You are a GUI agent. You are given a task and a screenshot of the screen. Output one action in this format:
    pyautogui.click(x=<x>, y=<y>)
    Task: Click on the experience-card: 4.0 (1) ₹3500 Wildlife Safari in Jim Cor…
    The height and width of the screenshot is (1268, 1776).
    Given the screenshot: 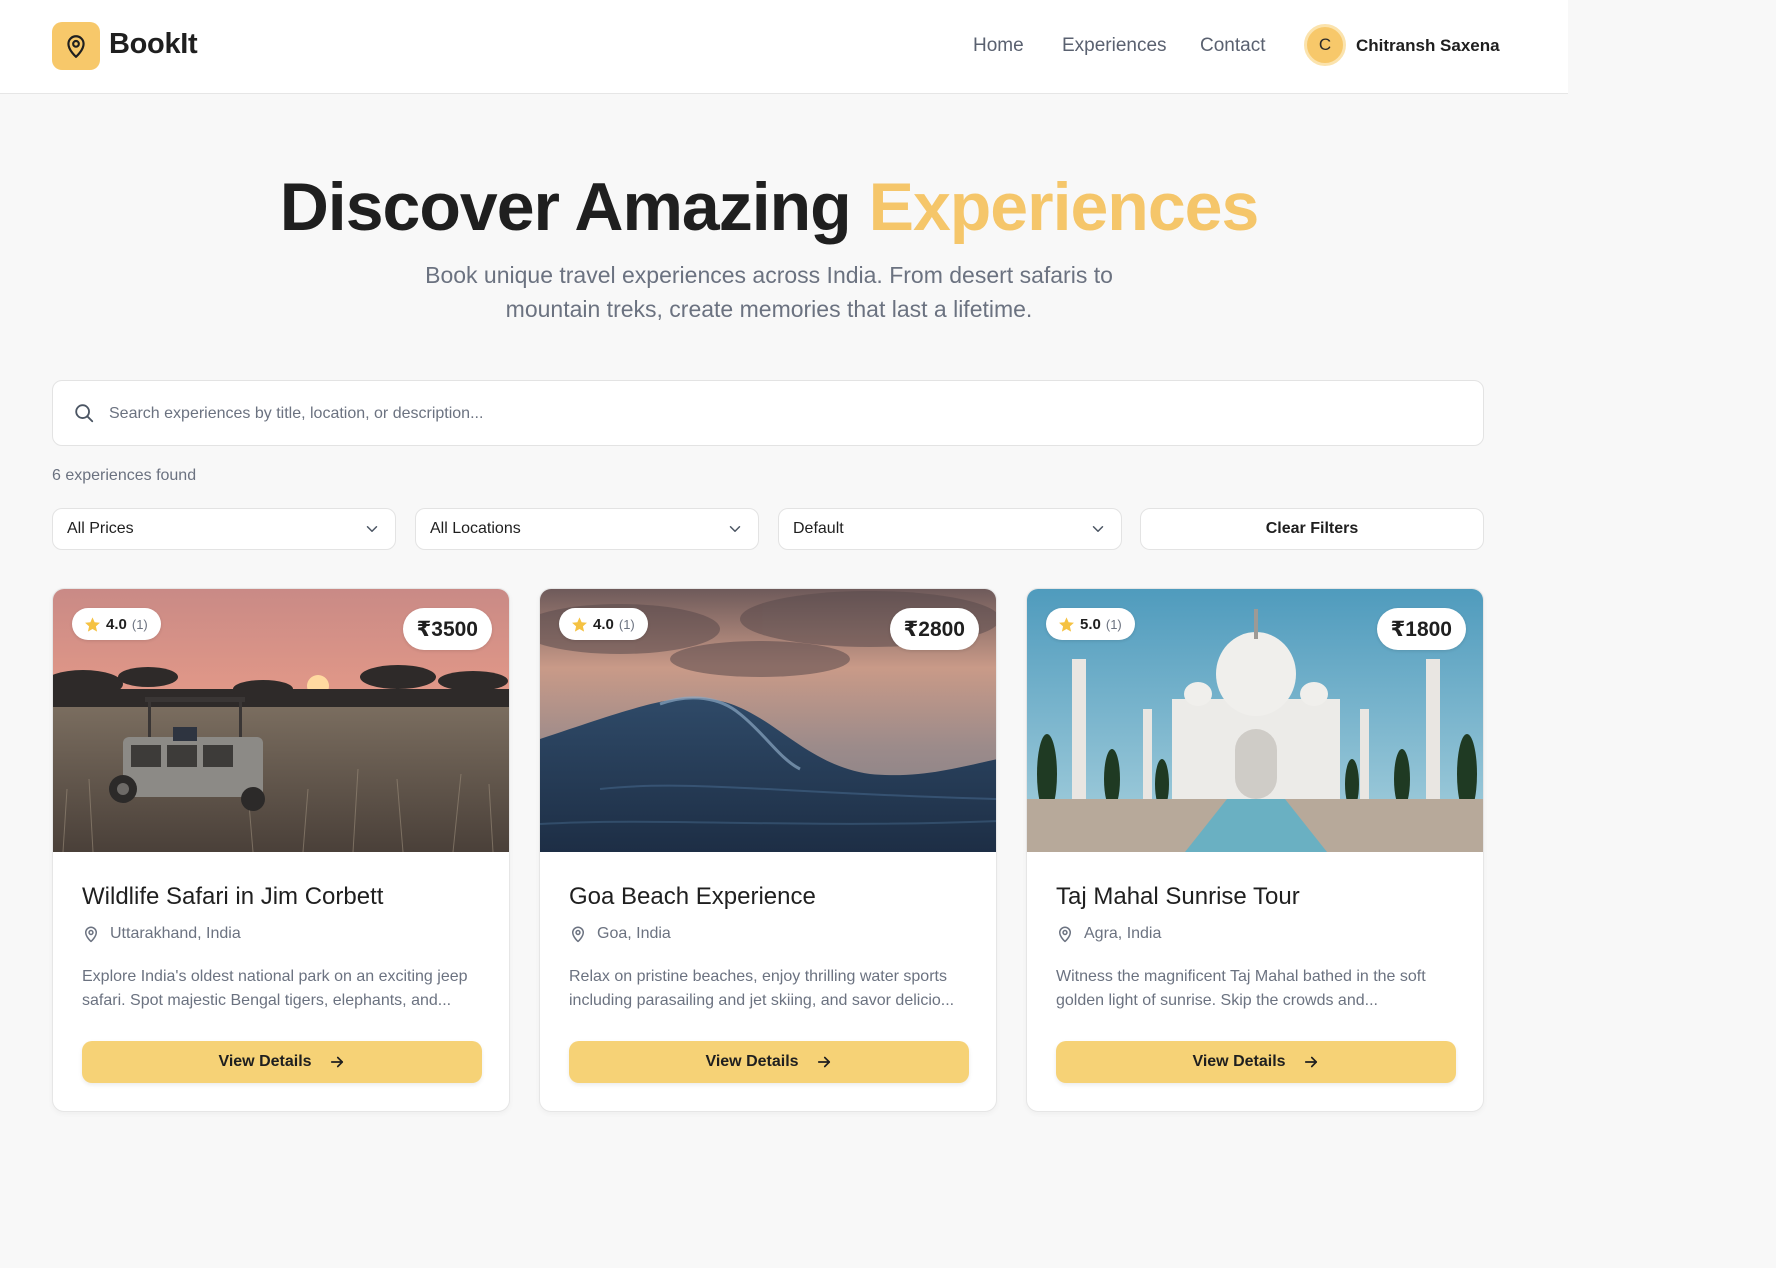 What is the action you would take?
    pyautogui.click(x=281, y=850)
    